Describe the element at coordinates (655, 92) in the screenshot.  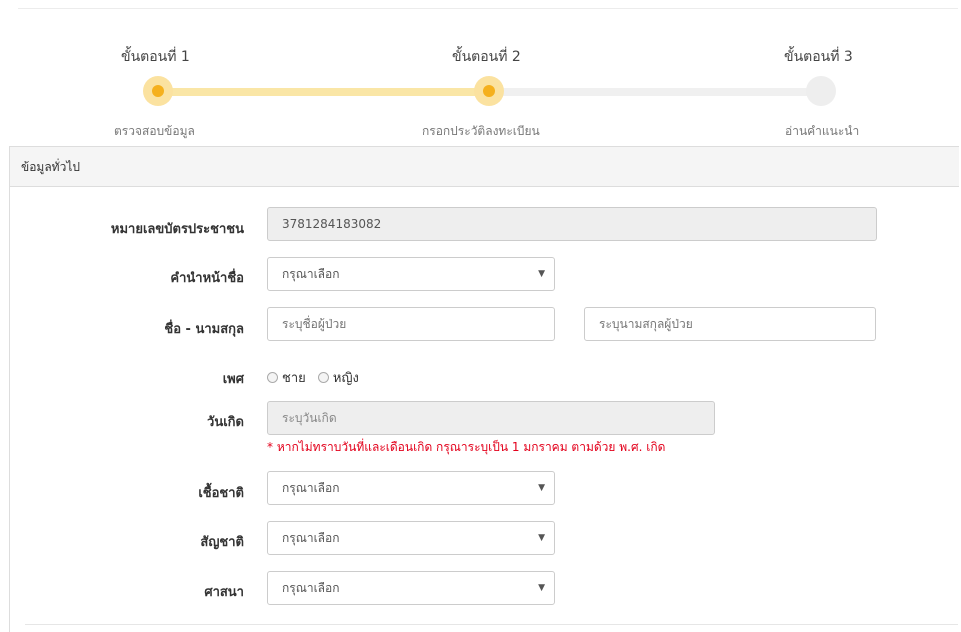
I see `stepper-track-pending` at that location.